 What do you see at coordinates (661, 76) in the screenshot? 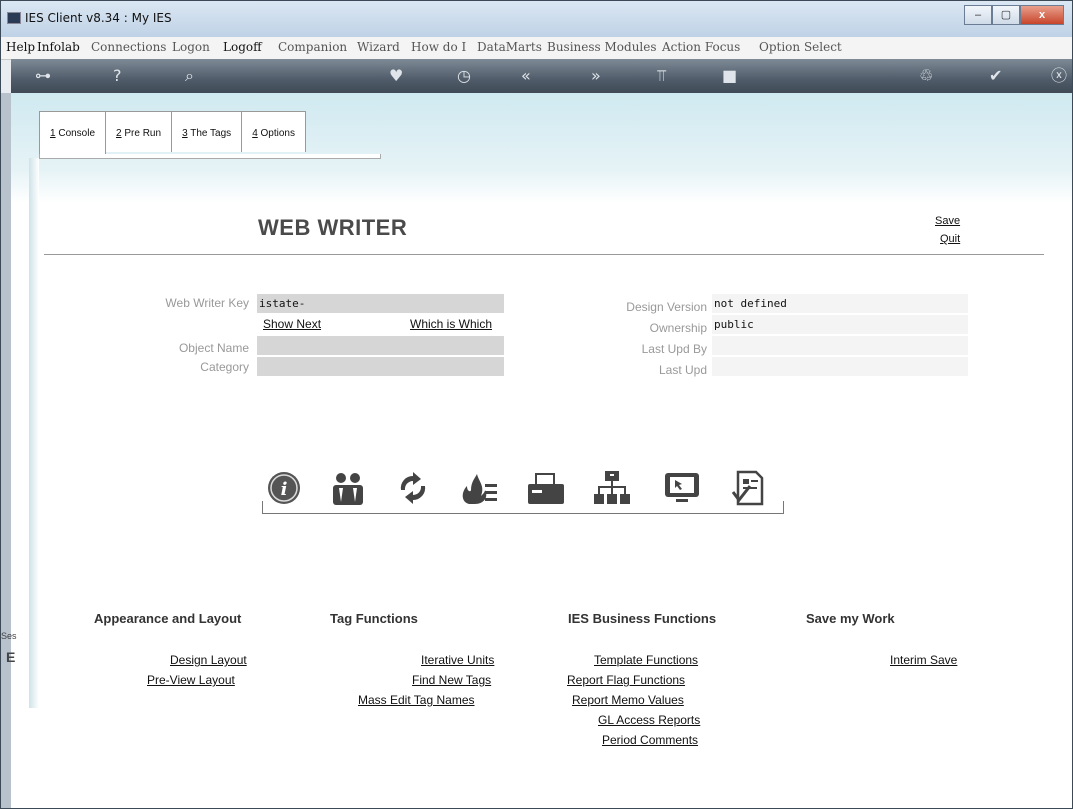
I see `tools-icon: ⫪` at bounding box center [661, 76].